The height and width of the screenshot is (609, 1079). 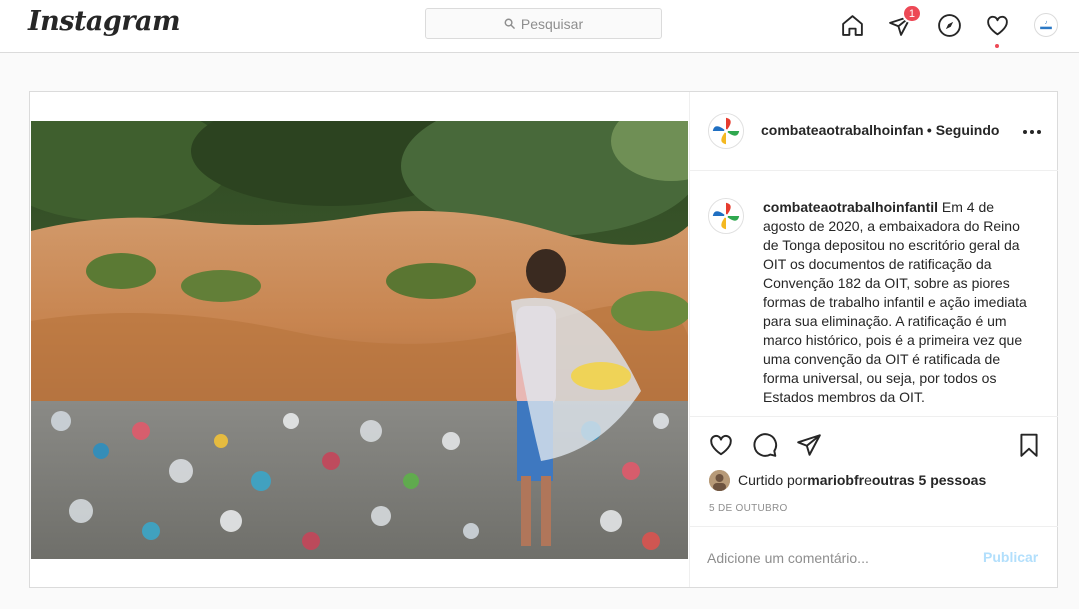 I want to click on likes-middle: e, so click(x=868, y=480).